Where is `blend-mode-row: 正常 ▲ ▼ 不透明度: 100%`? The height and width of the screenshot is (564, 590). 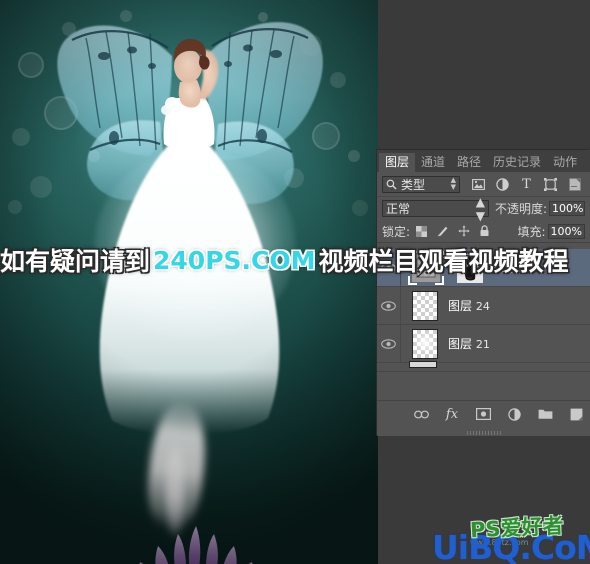
blend-mode-row: 正常 ▲ ▼ 不透明度: 100% is located at coordinates (483, 209).